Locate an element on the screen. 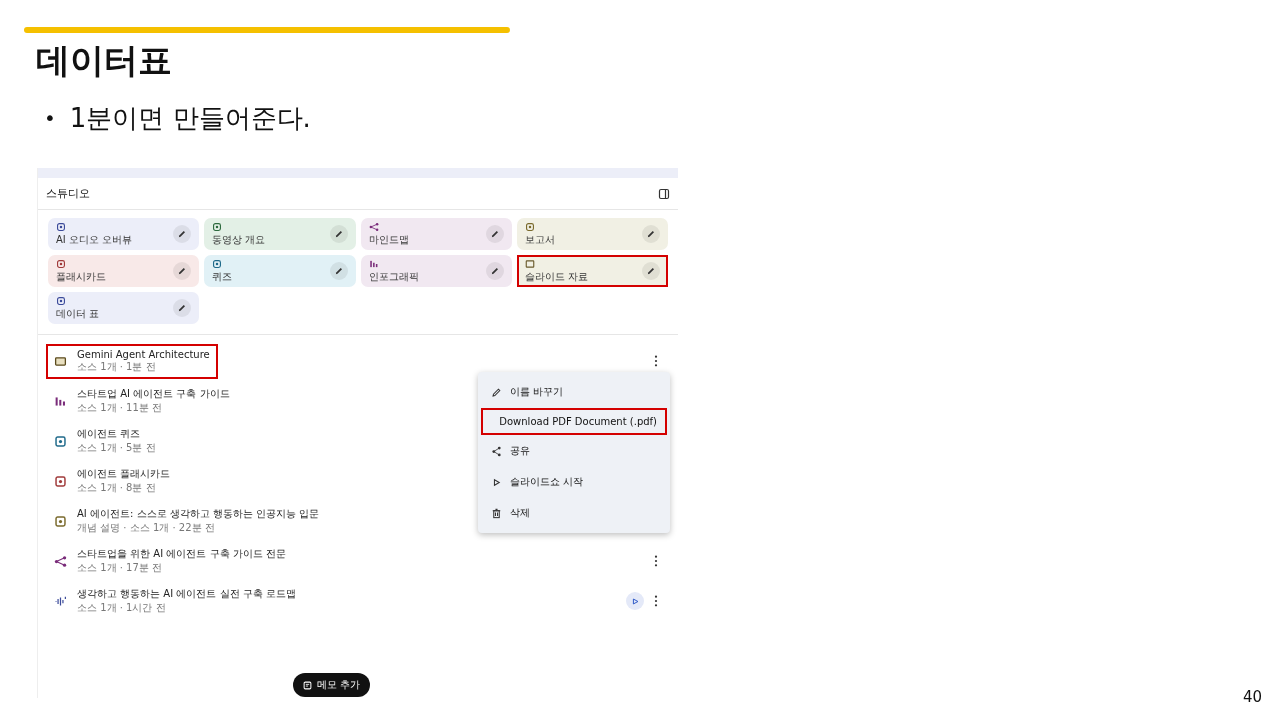 This screenshot has width=1280, height=720. bullet-text: 1분이면 만들어준다. is located at coordinates (190, 118).